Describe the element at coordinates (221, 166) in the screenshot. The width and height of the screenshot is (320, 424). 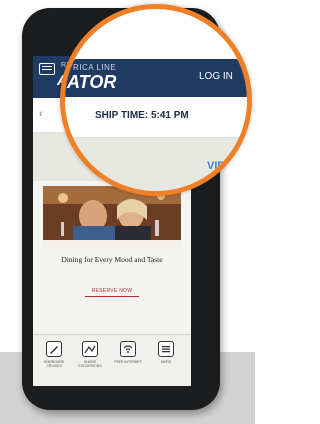
I see `zoom-view-link: VIEW` at that location.